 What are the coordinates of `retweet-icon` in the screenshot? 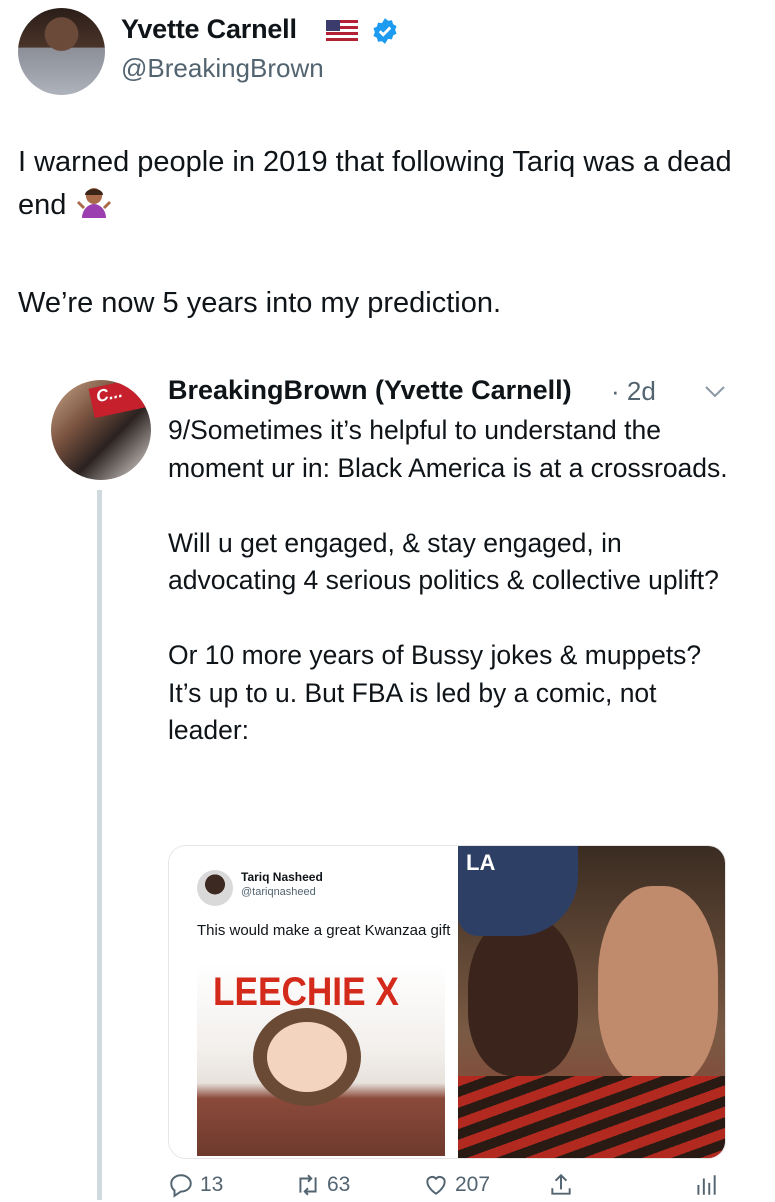 It's located at (308, 1185).